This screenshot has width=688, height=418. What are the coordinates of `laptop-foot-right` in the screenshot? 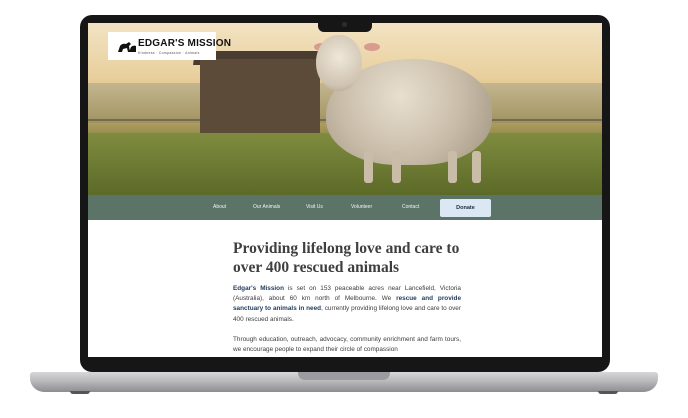 It's located at (608, 392).